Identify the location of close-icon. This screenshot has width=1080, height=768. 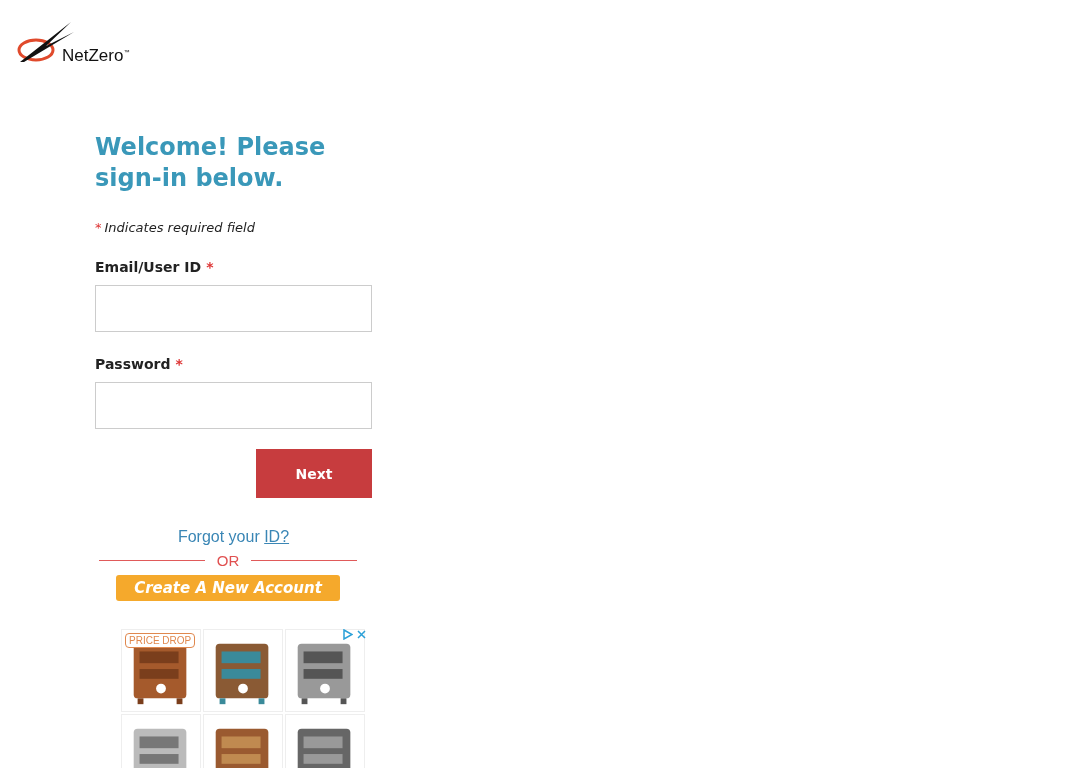
(361, 634).